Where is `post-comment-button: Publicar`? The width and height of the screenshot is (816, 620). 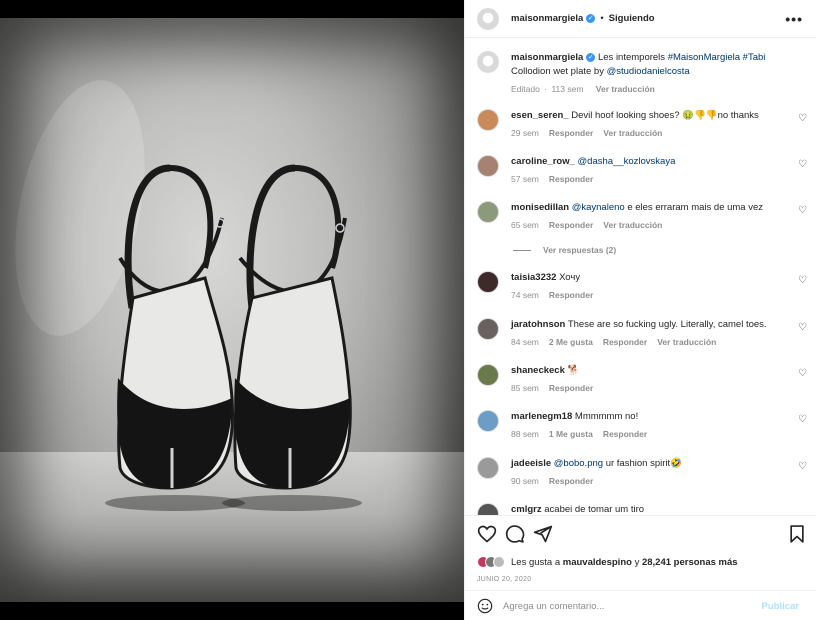 post-comment-button: Publicar is located at coordinates (781, 606).